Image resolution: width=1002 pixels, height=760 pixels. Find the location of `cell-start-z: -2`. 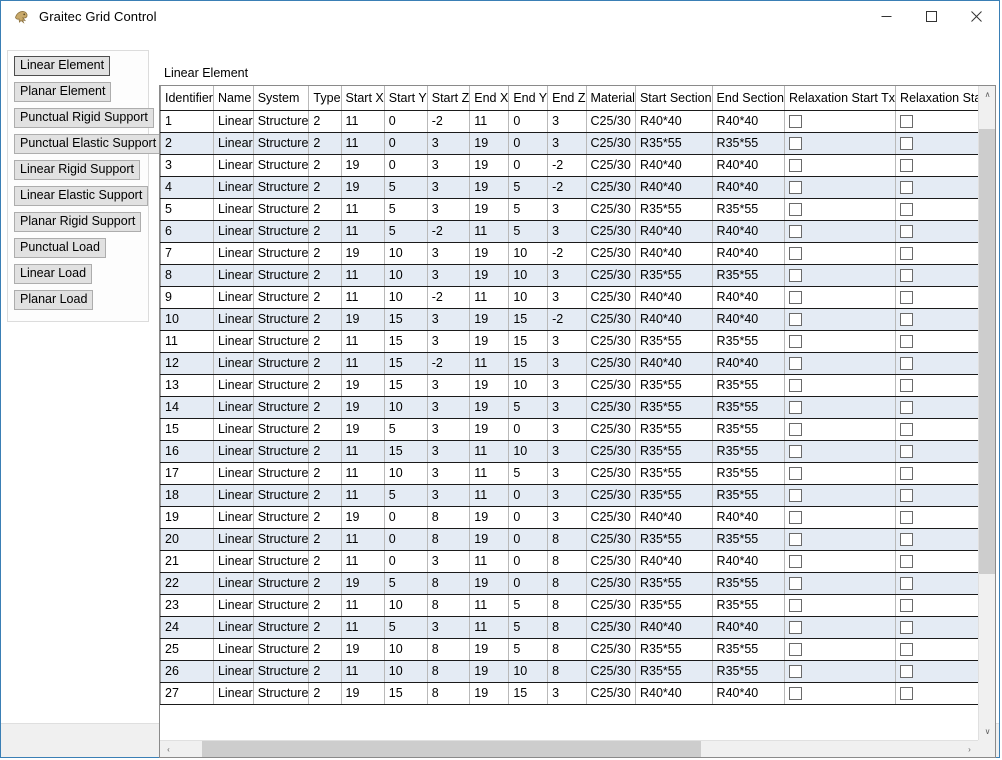

cell-start-z: -2 is located at coordinates (449, 297).